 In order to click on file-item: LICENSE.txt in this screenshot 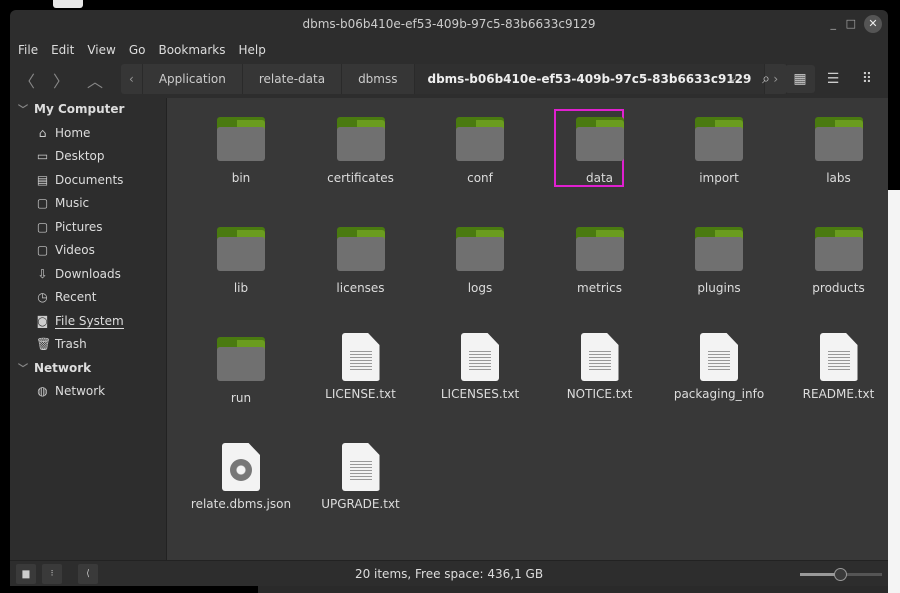, I will do `click(361, 367)`.